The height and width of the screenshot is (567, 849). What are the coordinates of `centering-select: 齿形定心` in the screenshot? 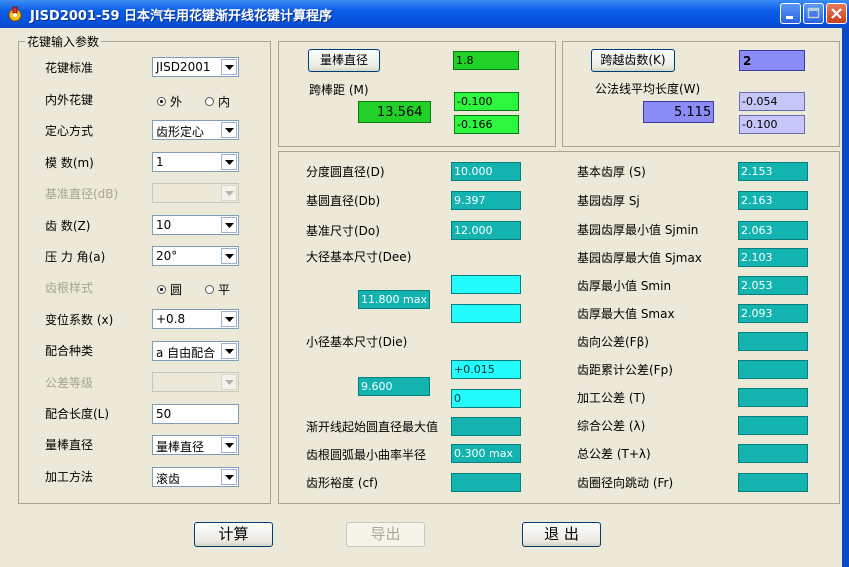 It's located at (195, 130).